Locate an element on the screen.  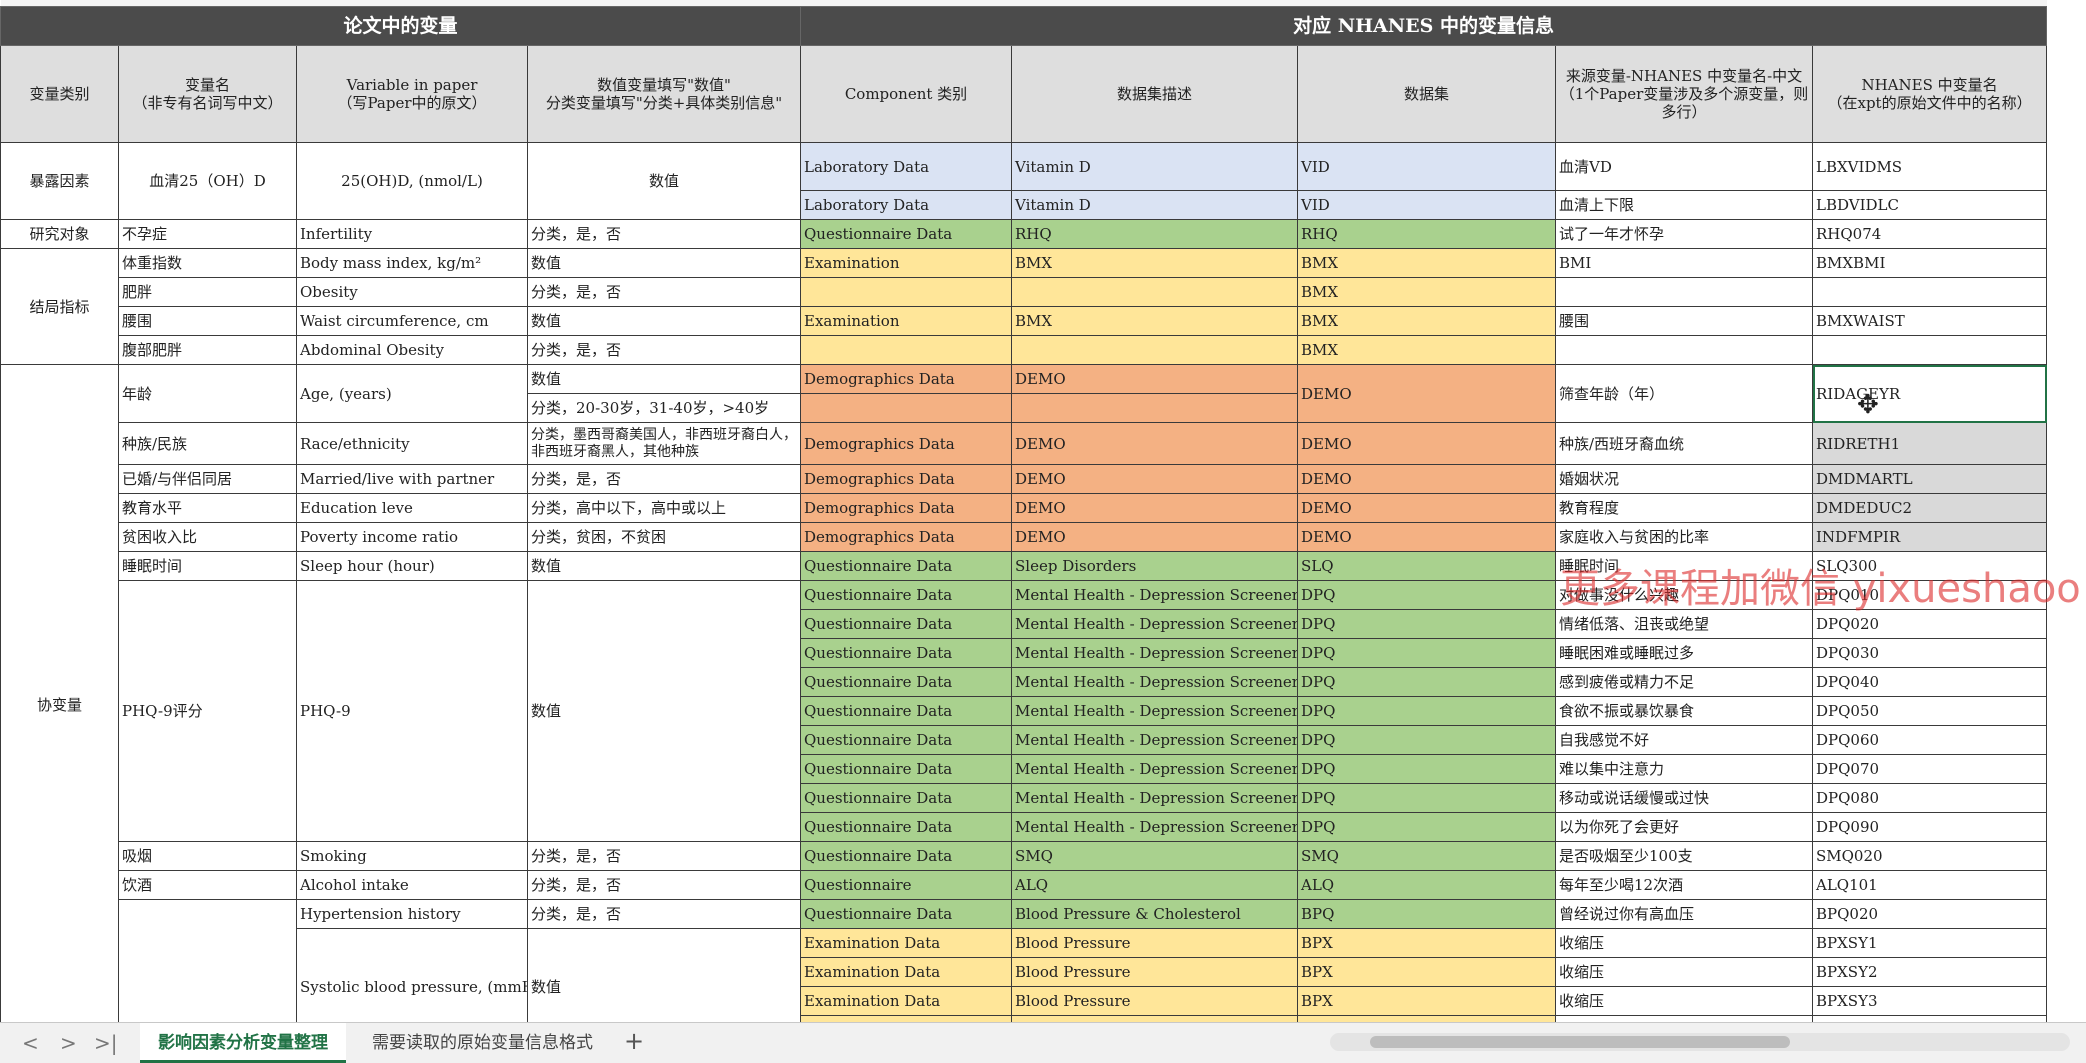
cell: 吸烟 is located at coordinates (207, 856).